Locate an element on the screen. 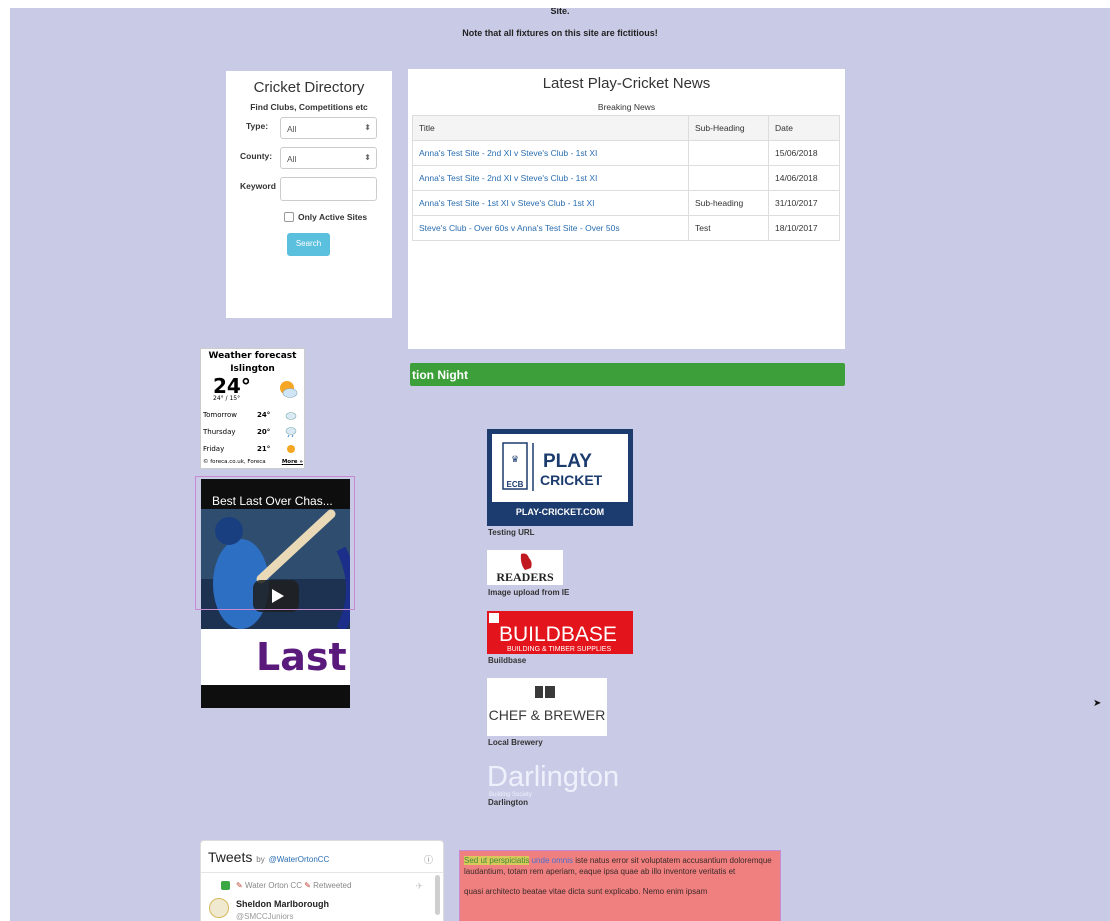  video-outline is located at coordinates (275, 543).